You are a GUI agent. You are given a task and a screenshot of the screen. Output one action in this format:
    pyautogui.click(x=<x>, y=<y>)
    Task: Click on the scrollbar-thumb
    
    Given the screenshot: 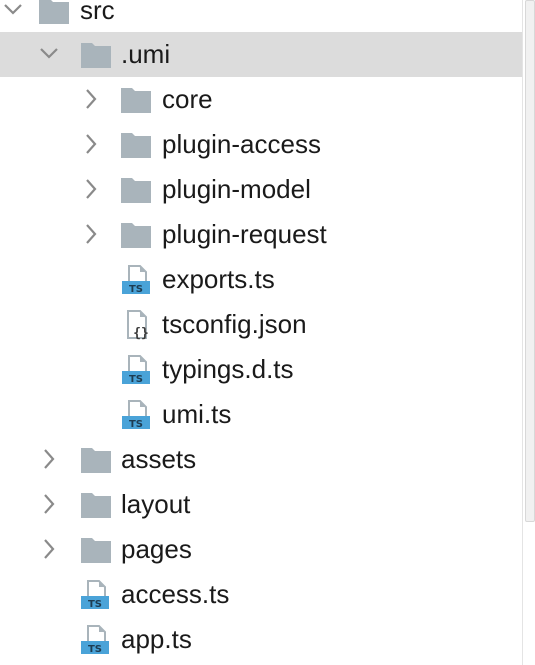 What is the action you would take?
    pyautogui.click(x=530, y=261)
    